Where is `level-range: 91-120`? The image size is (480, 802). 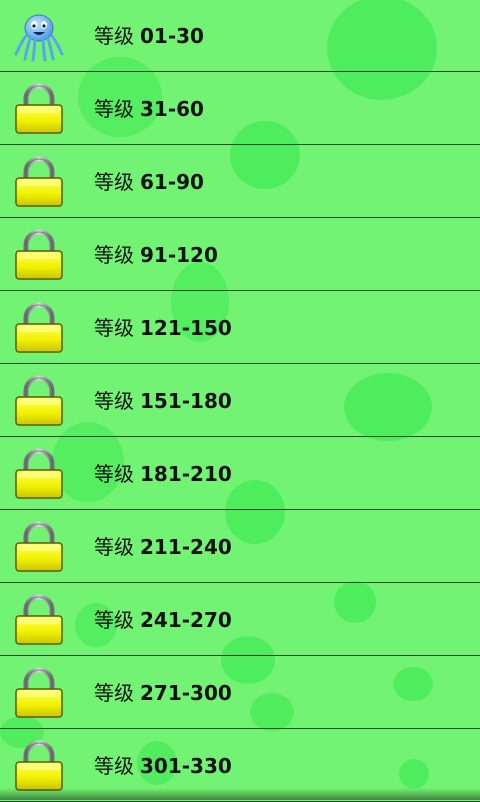
level-range: 91-120 is located at coordinates (179, 255).